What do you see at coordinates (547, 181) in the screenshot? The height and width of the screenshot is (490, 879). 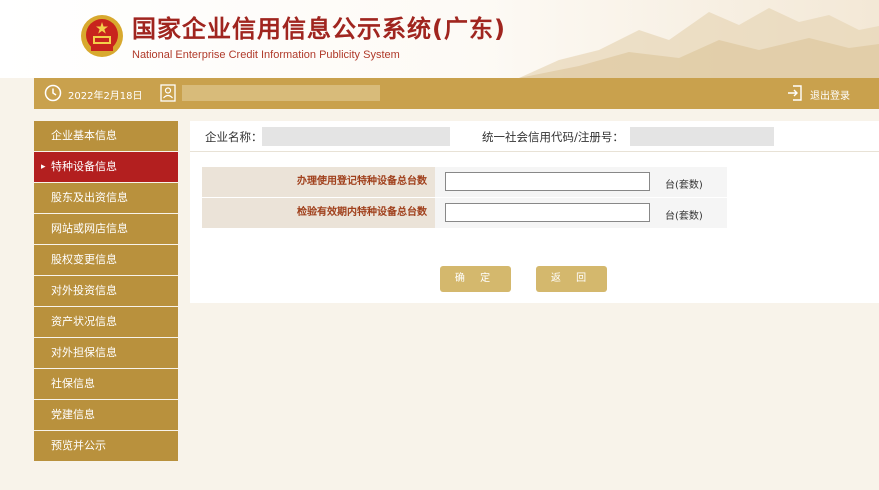 I see `registered-equipment-input` at bounding box center [547, 181].